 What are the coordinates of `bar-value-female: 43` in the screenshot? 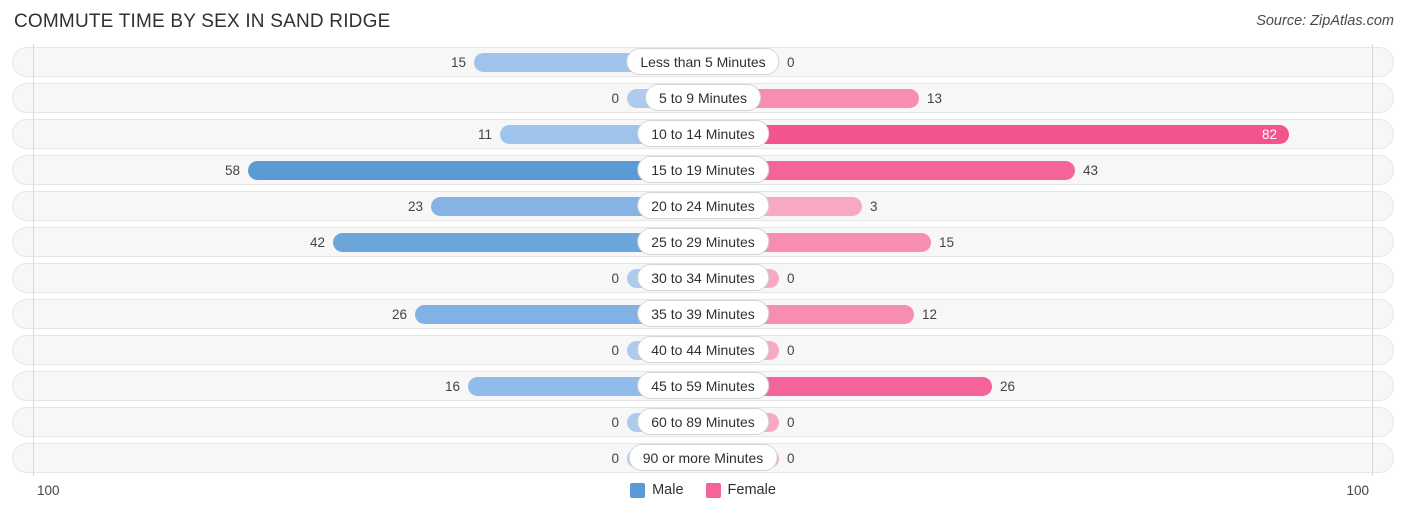 It's located at (1091, 170).